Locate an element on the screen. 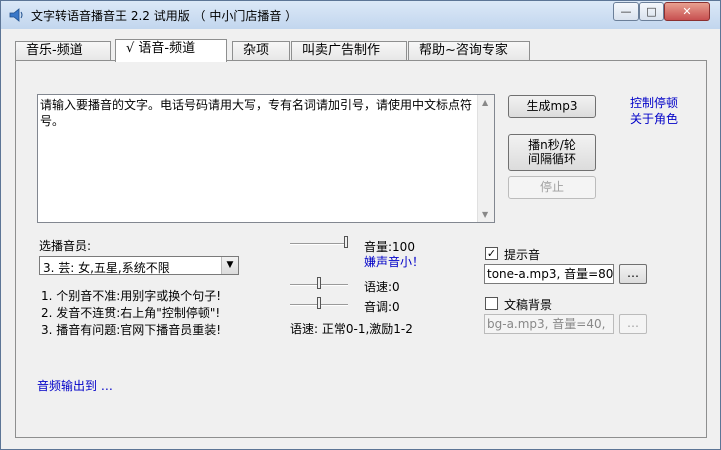 This screenshot has height=450, width=721. volume-slider is located at coordinates (320, 242).